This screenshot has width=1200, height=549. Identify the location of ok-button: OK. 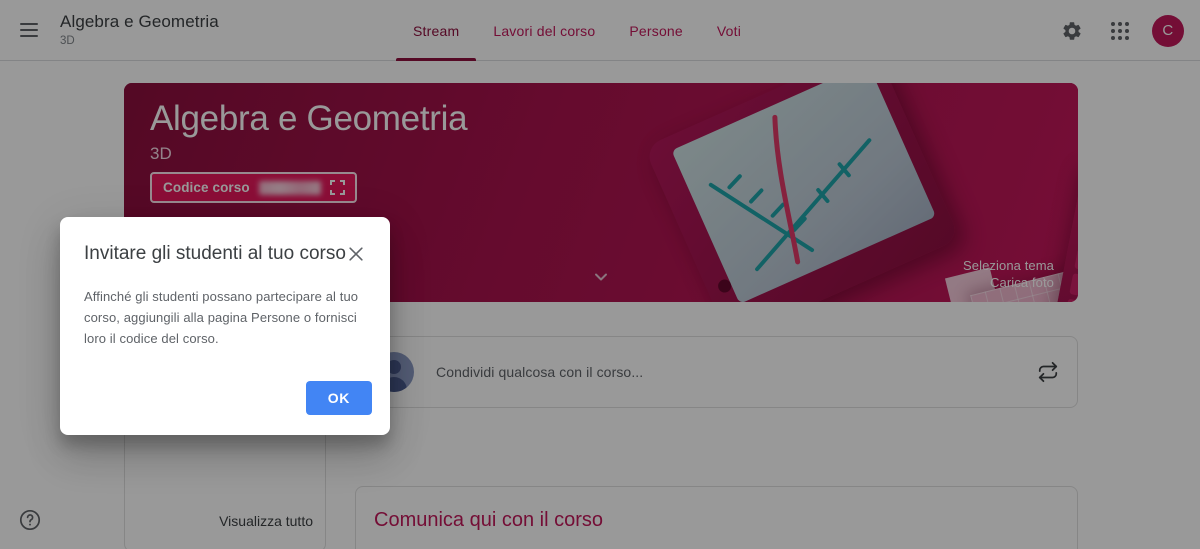
(338, 398).